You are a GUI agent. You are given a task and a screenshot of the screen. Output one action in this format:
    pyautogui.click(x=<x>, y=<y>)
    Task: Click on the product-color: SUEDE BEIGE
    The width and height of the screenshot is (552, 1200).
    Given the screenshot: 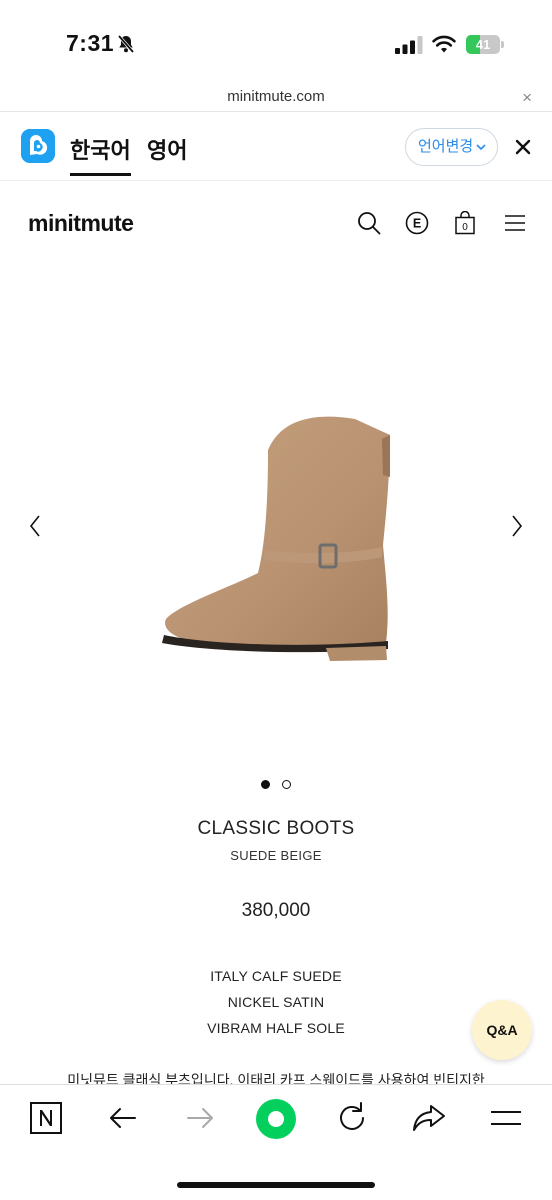 What is the action you would take?
    pyautogui.click(x=276, y=855)
    